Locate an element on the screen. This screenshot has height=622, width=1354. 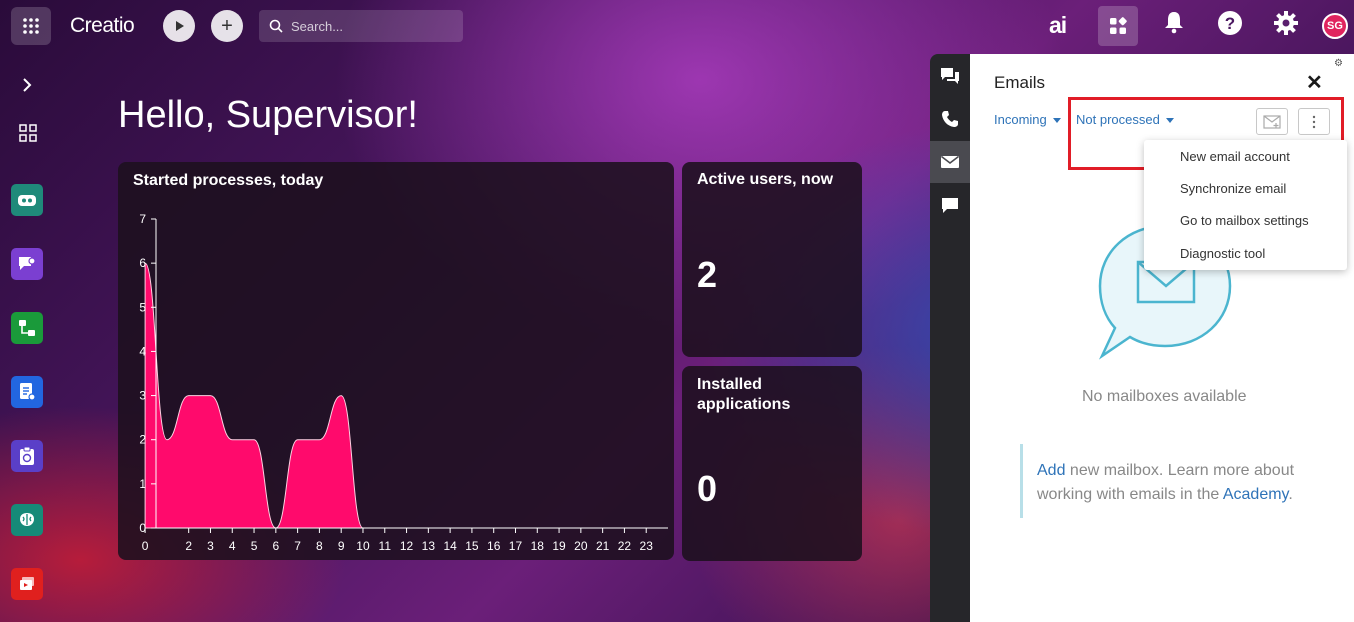
envelope-icon is located at coordinates (950, 161).